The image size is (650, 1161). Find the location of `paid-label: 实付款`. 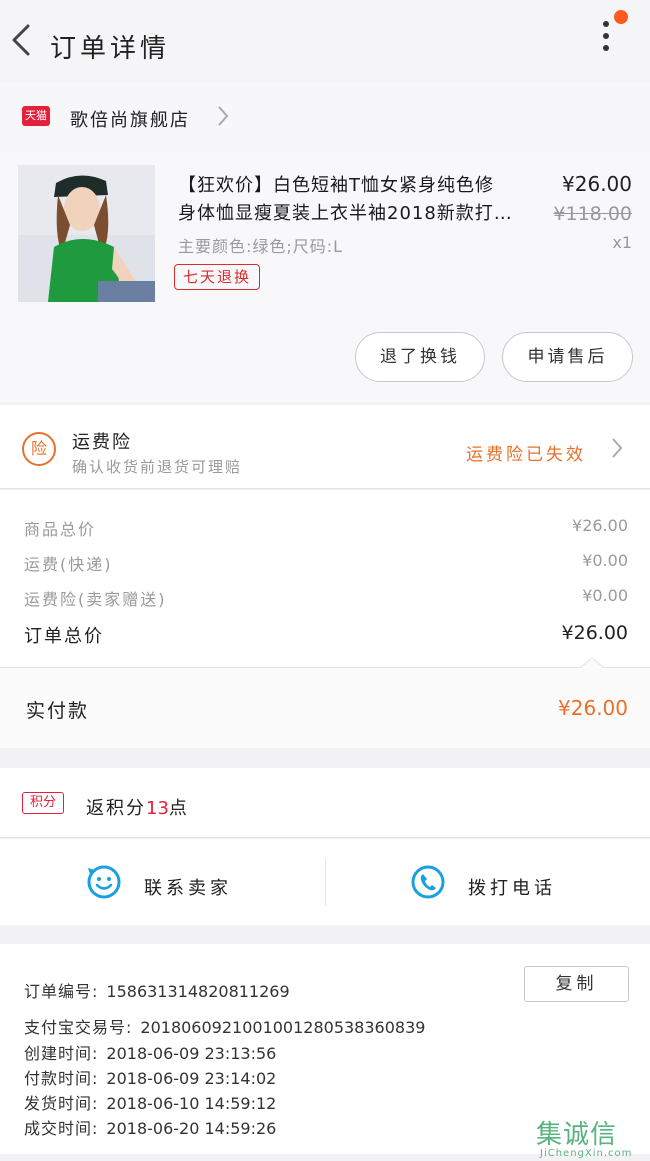

paid-label: 实付款 is located at coordinates (58, 711).